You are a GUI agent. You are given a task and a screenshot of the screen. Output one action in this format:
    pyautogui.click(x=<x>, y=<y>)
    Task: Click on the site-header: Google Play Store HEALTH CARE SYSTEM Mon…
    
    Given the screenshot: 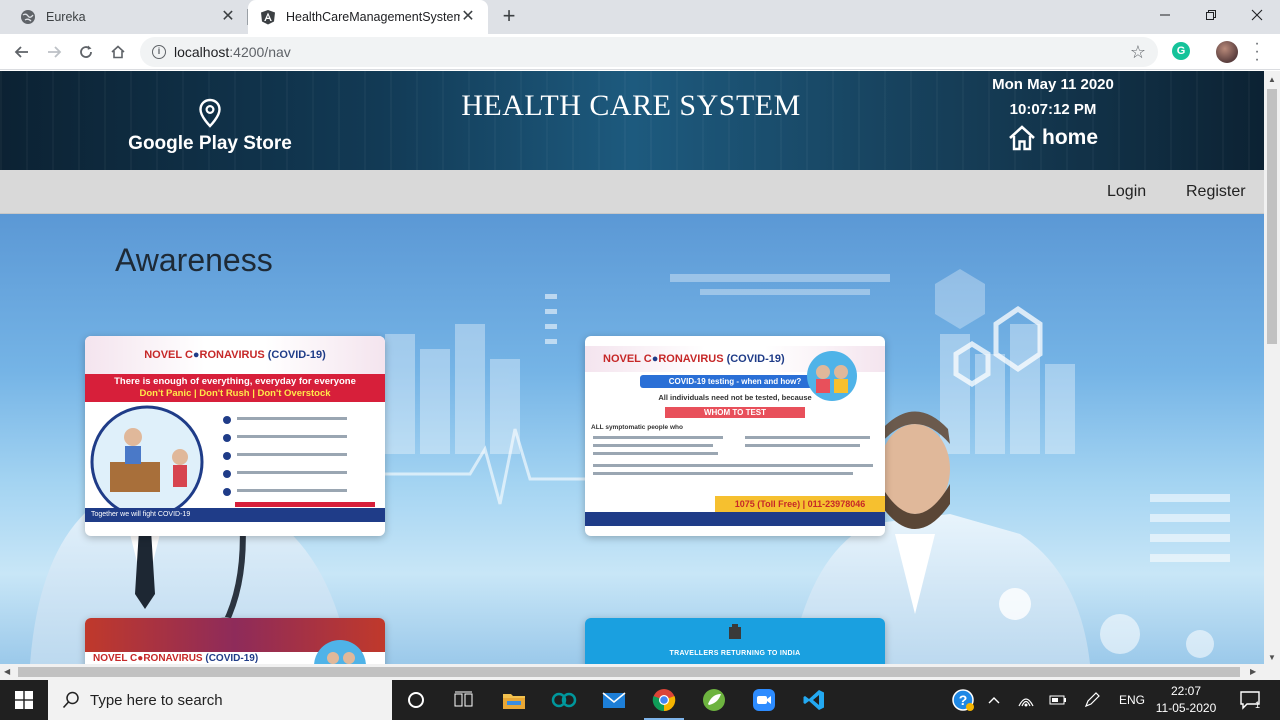 What is the action you would take?
    pyautogui.click(x=632, y=120)
    